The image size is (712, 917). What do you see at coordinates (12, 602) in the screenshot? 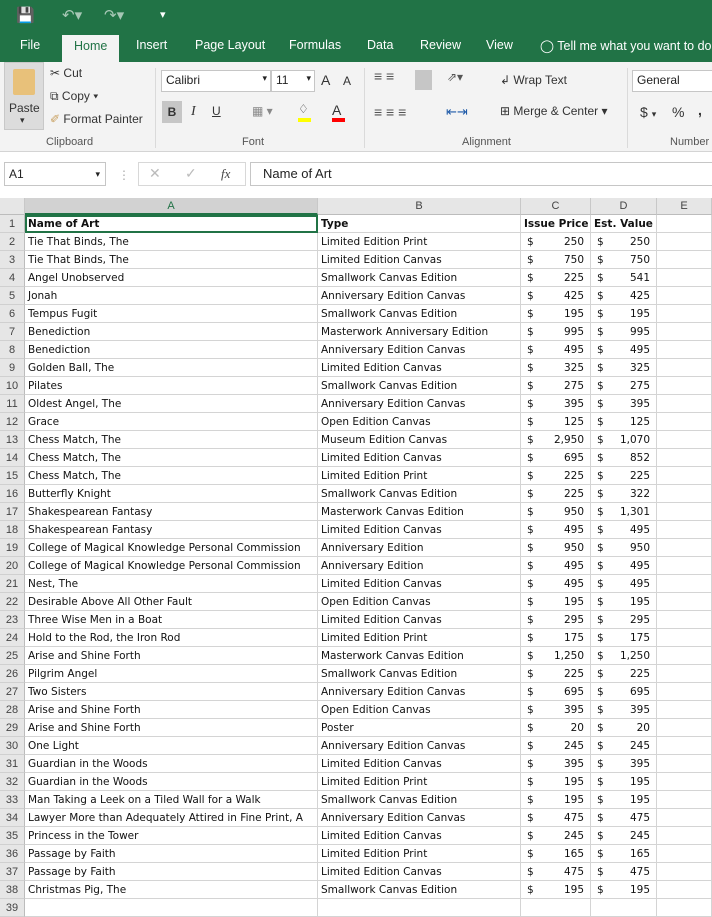
I see `row-header: 22` at bounding box center [12, 602].